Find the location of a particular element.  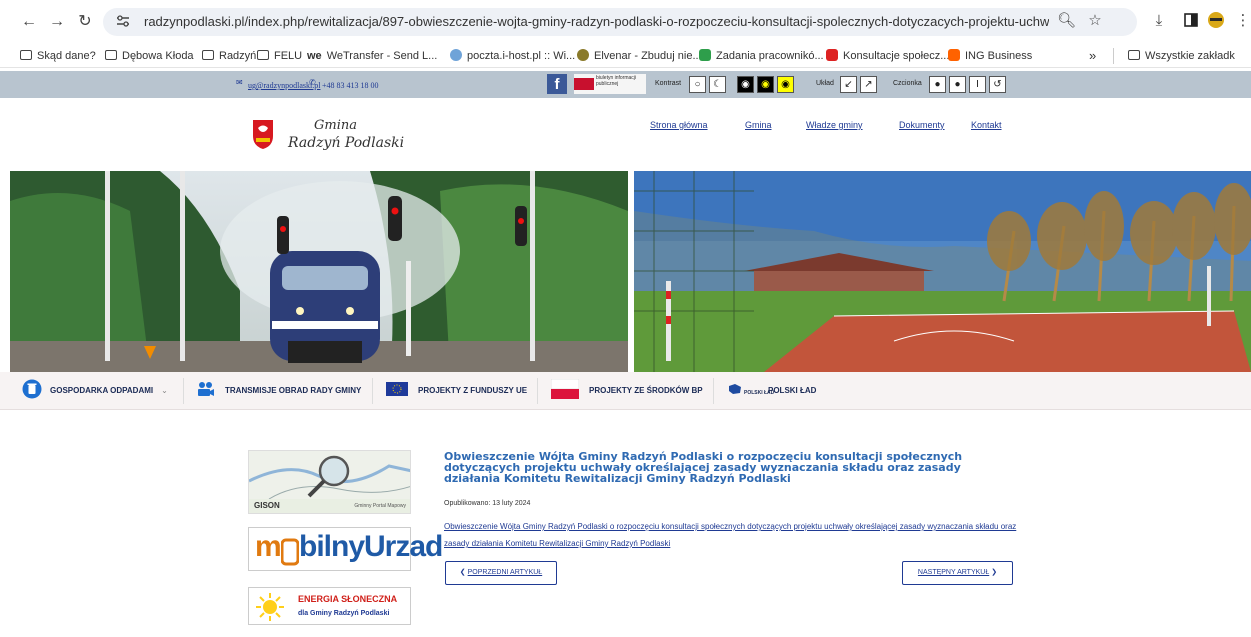

eu-flag-icon is located at coordinates (397, 389).